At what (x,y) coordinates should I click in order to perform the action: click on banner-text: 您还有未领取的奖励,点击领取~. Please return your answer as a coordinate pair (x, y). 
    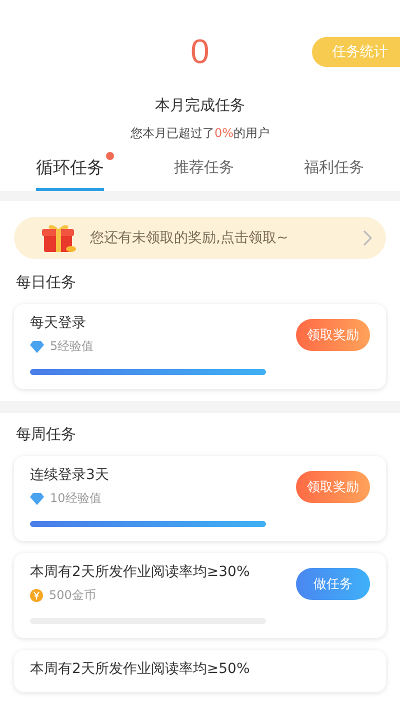
    Looking at the image, I should click on (190, 238).